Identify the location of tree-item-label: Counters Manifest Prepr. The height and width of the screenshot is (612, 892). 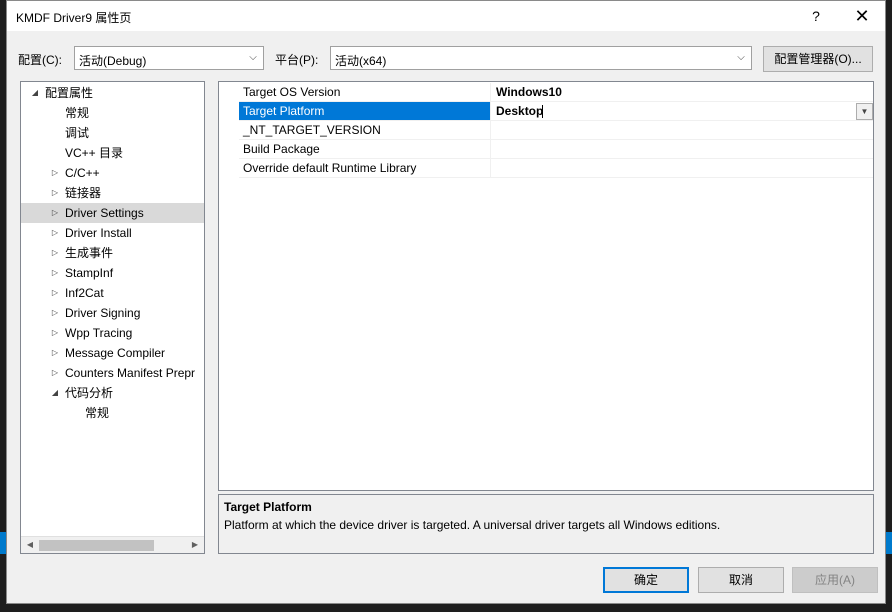
(130, 373).